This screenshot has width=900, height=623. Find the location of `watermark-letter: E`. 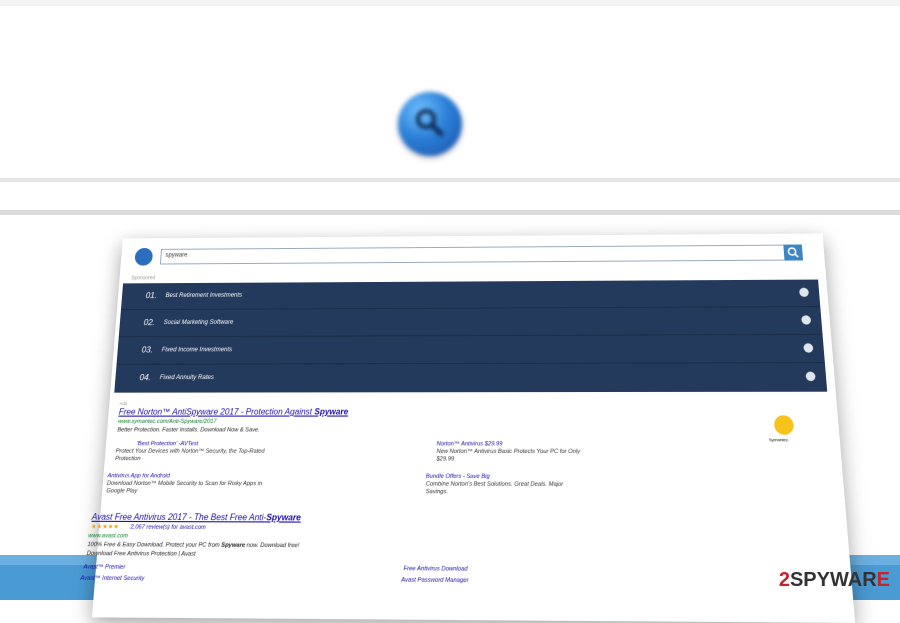

watermark-letter: E is located at coordinates (883, 580).